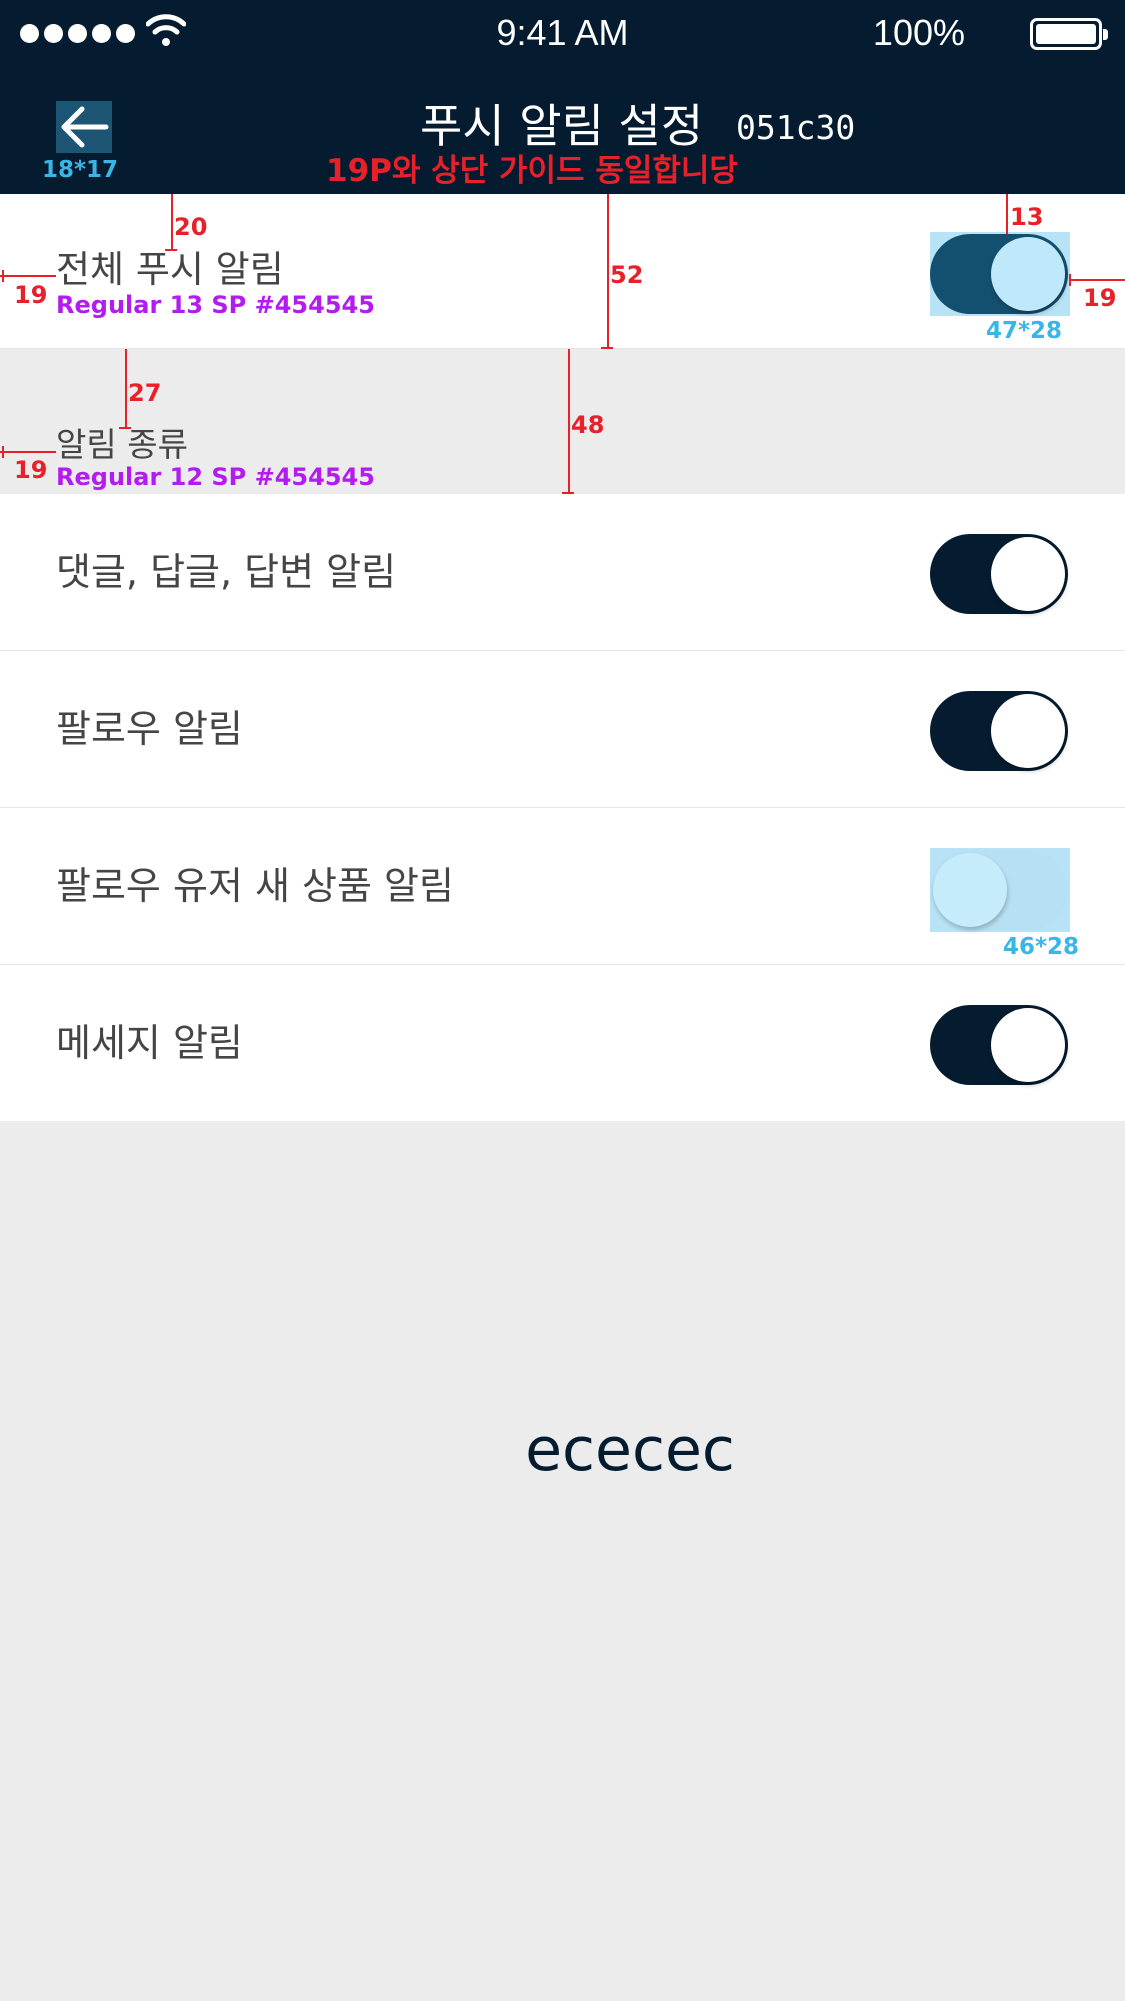 Image resolution: width=1125 pixels, height=2001 pixels. I want to click on new-products-toggle, so click(999, 890).